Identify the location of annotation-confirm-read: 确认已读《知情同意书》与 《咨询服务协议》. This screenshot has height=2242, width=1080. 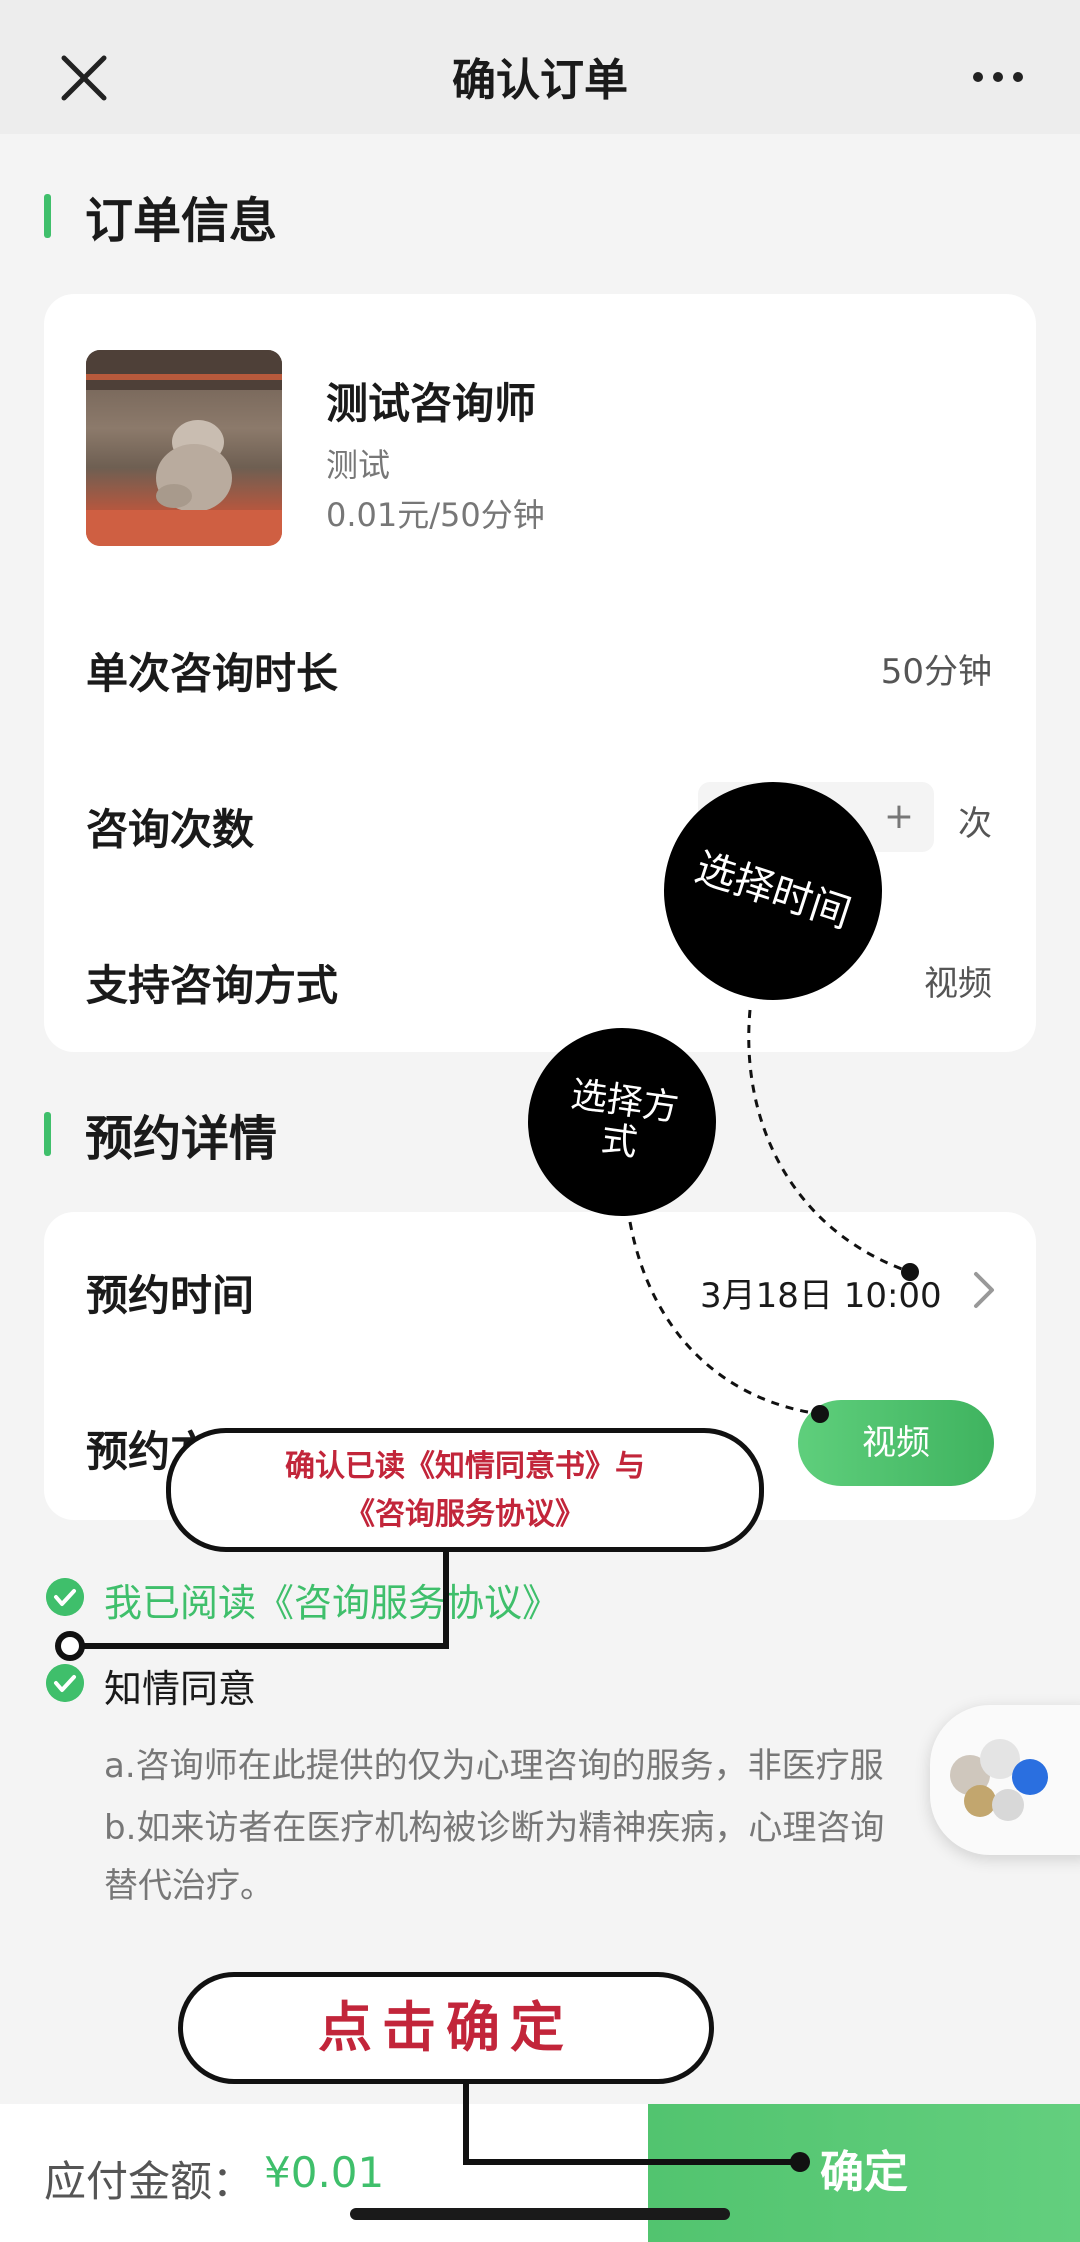
(465, 1490).